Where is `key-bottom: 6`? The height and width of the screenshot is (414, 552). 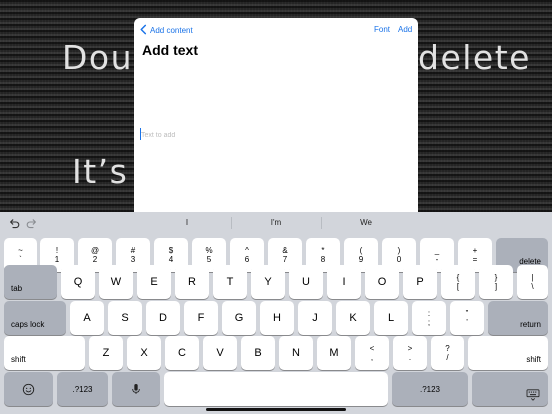
key-bottom: 6 is located at coordinates (247, 259).